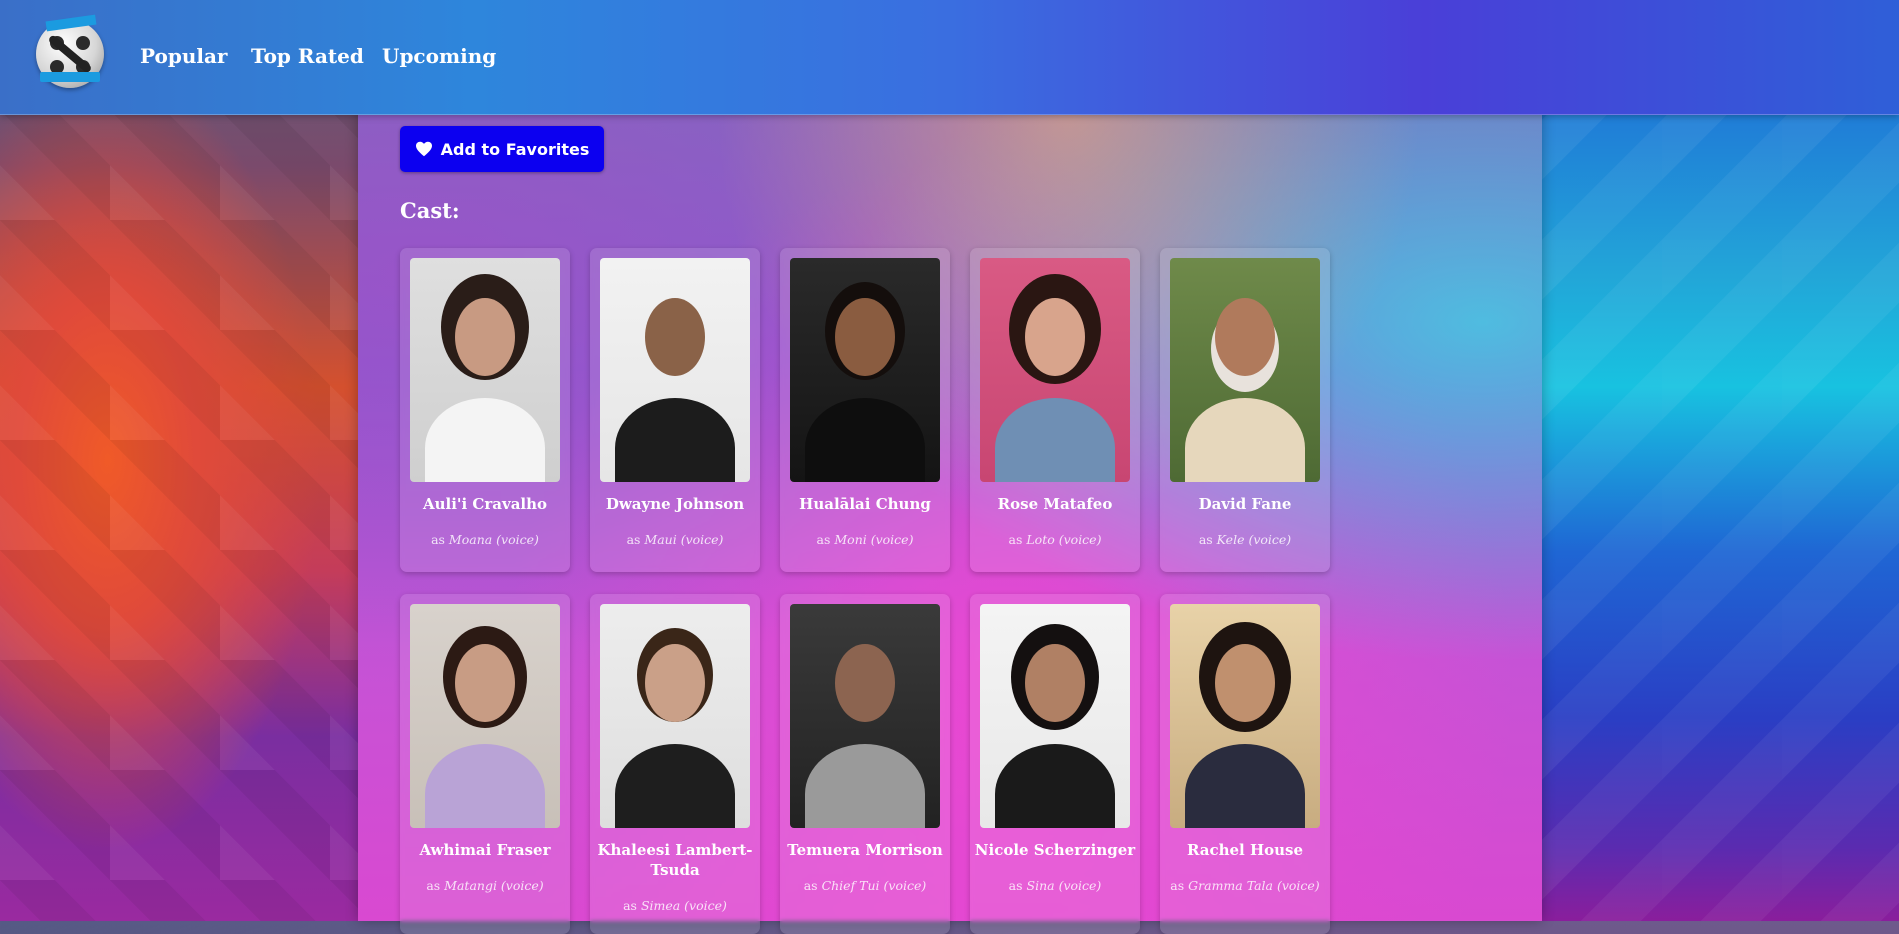 The width and height of the screenshot is (1899, 934). I want to click on character-name: Kele (voice), so click(1254, 539).